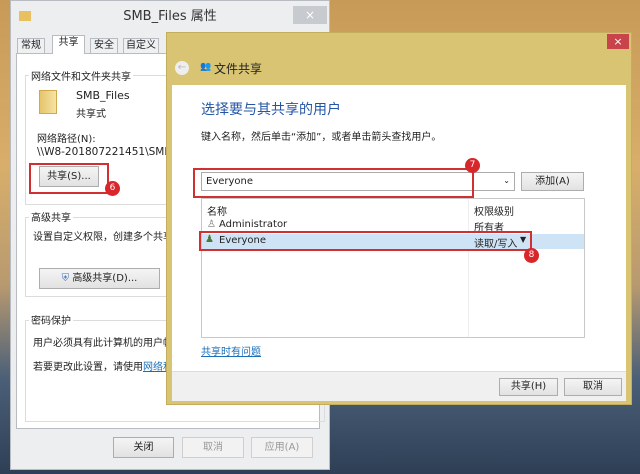  I want to click on step-badge: 6, so click(112, 188).